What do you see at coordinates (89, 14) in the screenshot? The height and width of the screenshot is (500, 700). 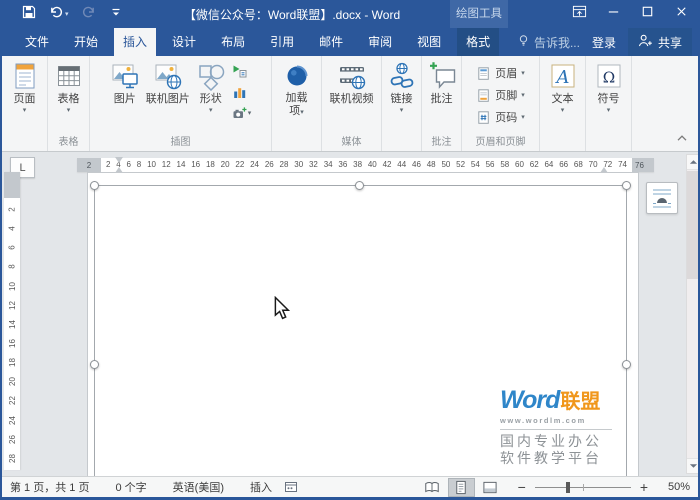 I see `redo-button` at bounding box center [89, 14].